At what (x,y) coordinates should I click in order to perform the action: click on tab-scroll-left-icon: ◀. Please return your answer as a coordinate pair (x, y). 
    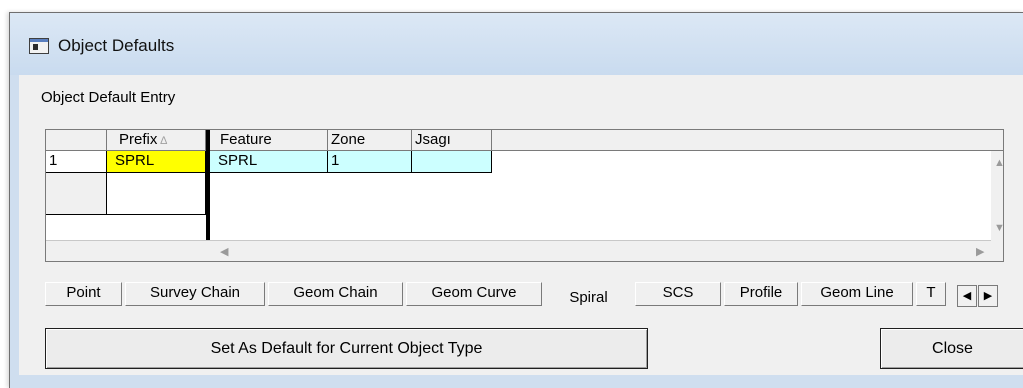
    Looking at the image, I should click on (967, 296).